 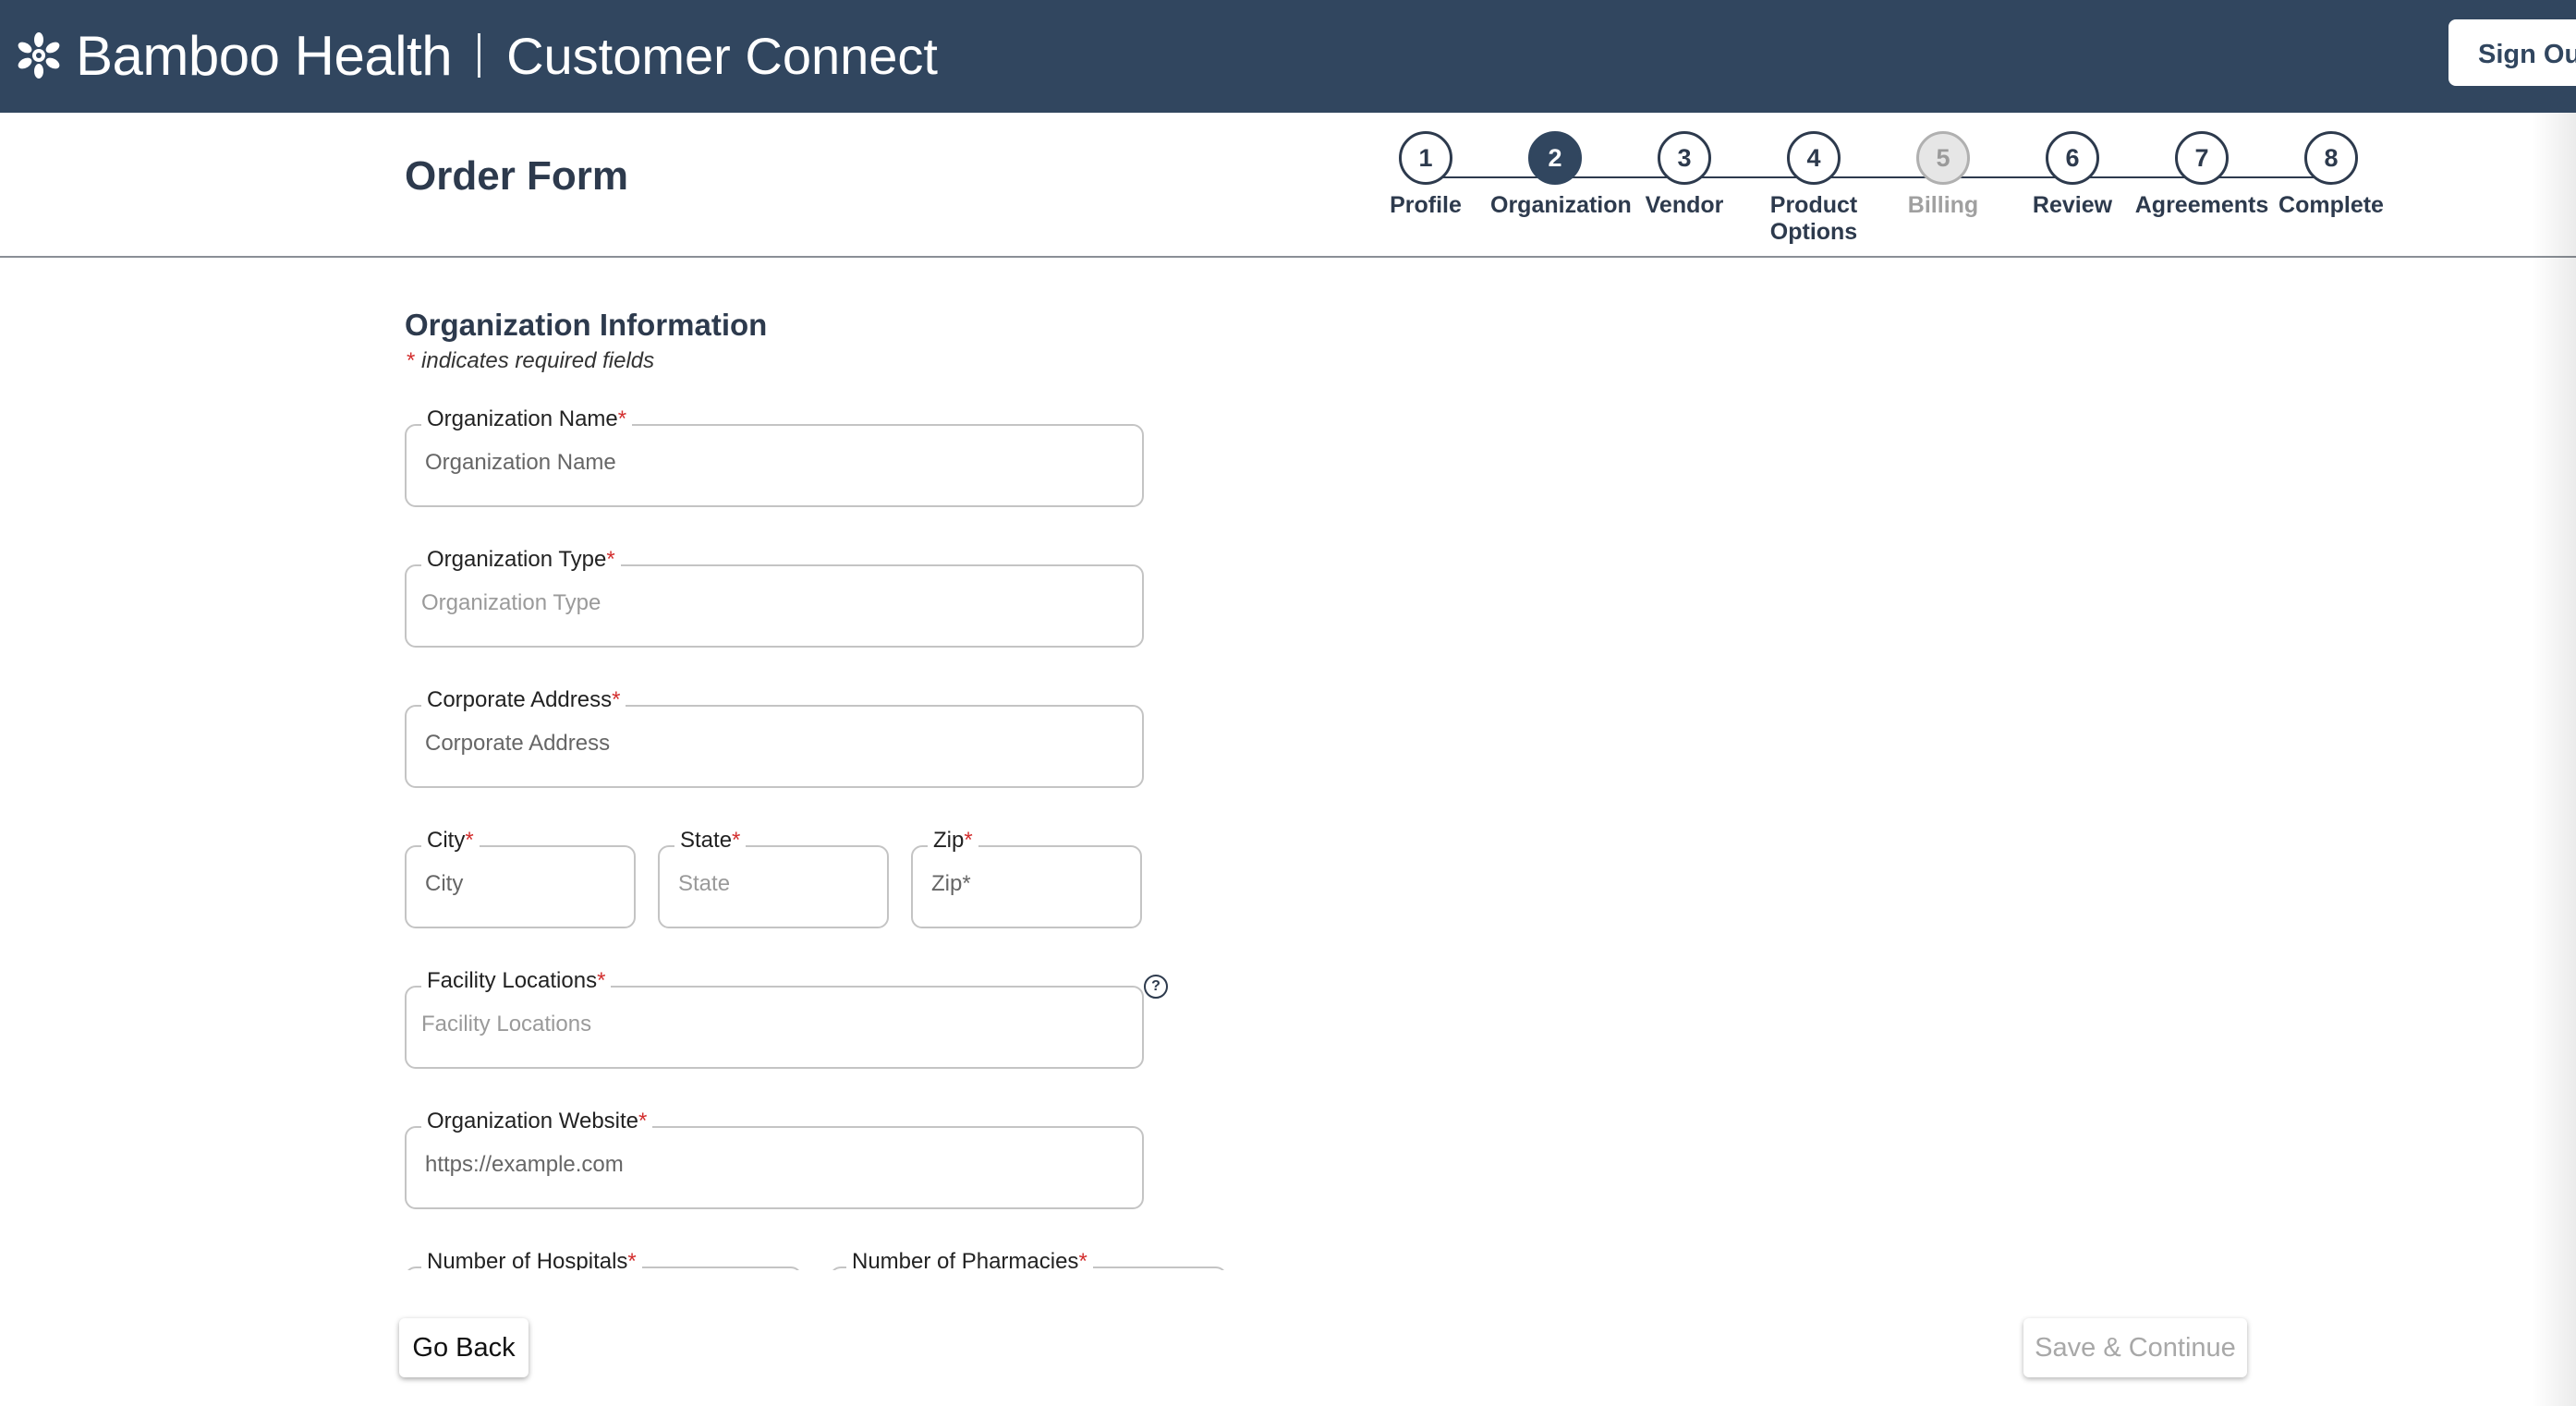 I want to click on step-billing: 5 Billing, so click(x=1943, y=175).